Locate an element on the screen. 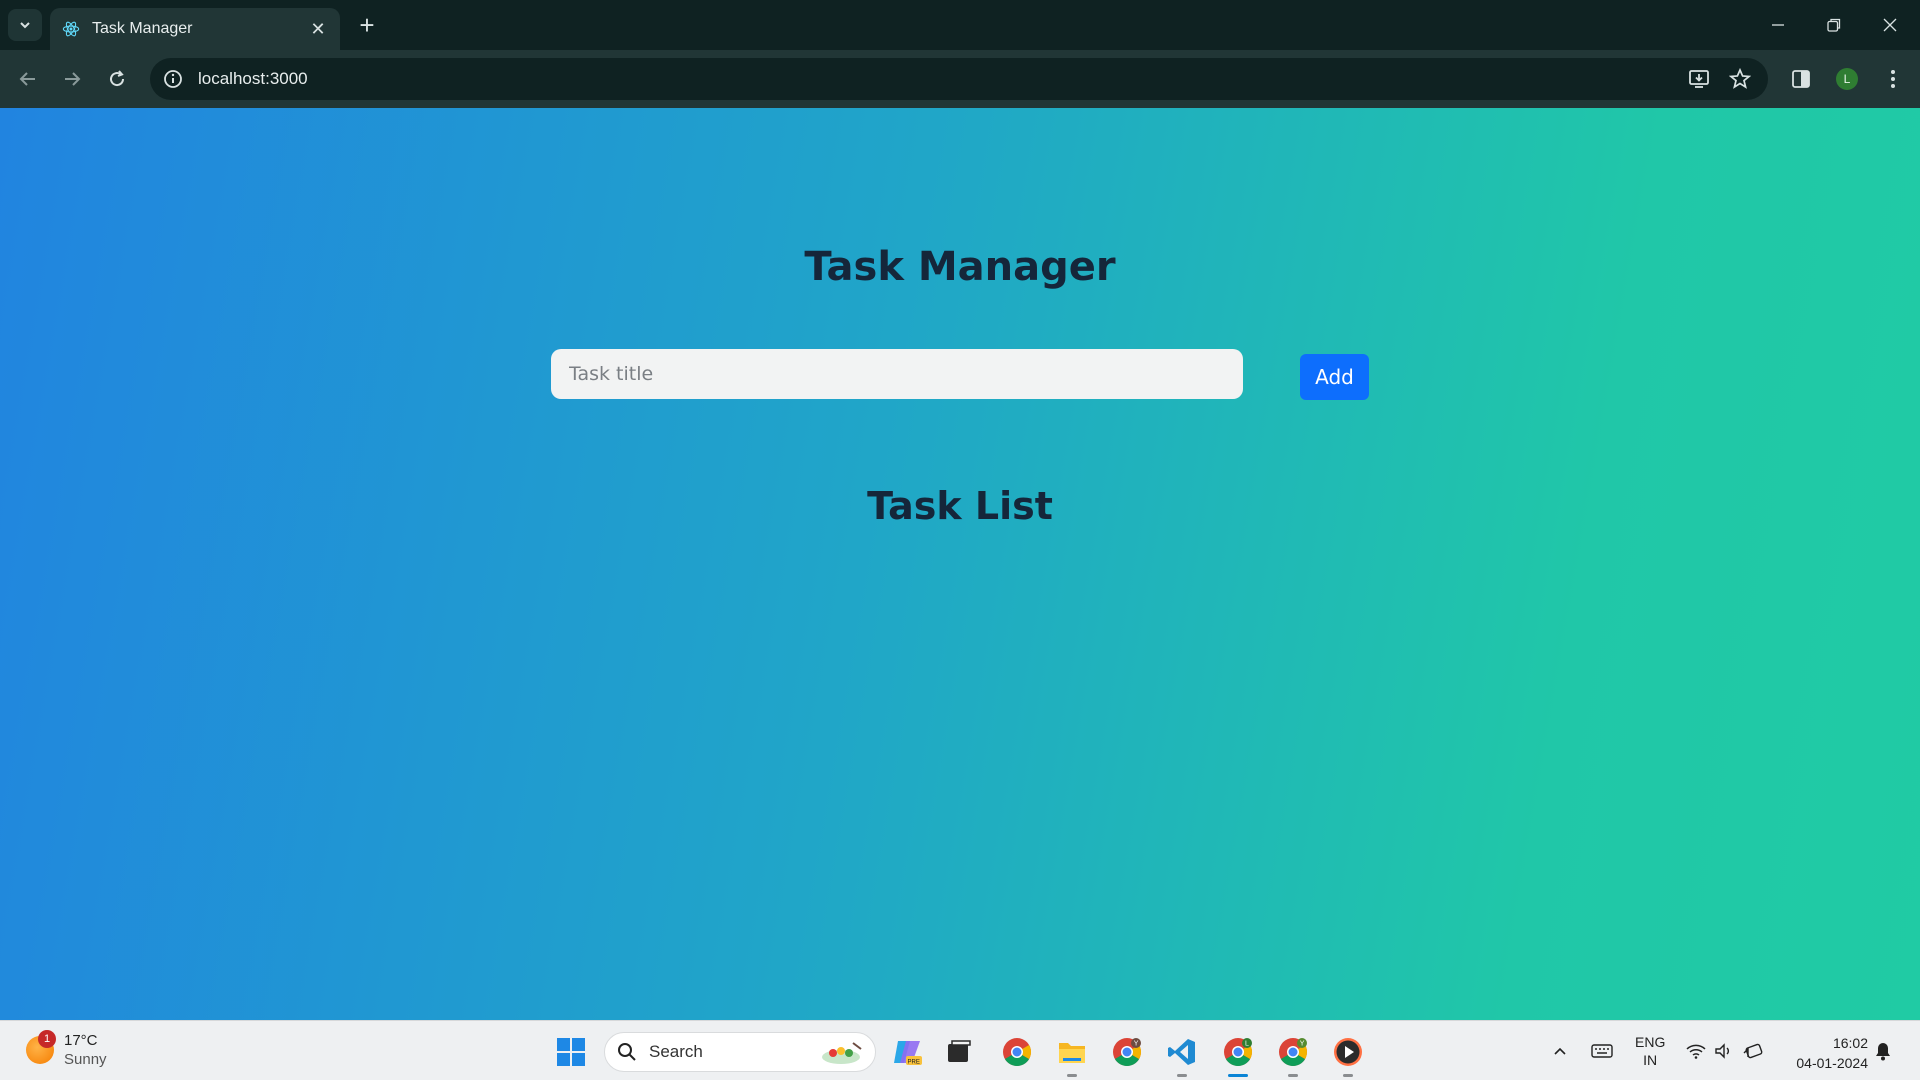 This screenshot has width=1920, height=1080. kebab-menu-icon is located at coordinates (1893, 79).